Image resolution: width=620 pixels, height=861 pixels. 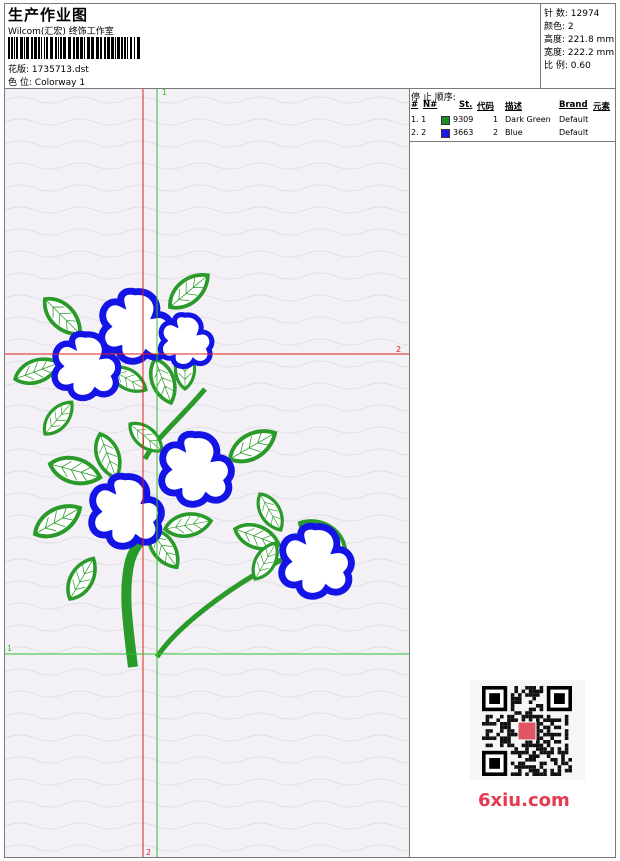 What do you see at coordinates (540, 46) in the screenshot?
I see `header-divider` at bounding box center [540, 46].